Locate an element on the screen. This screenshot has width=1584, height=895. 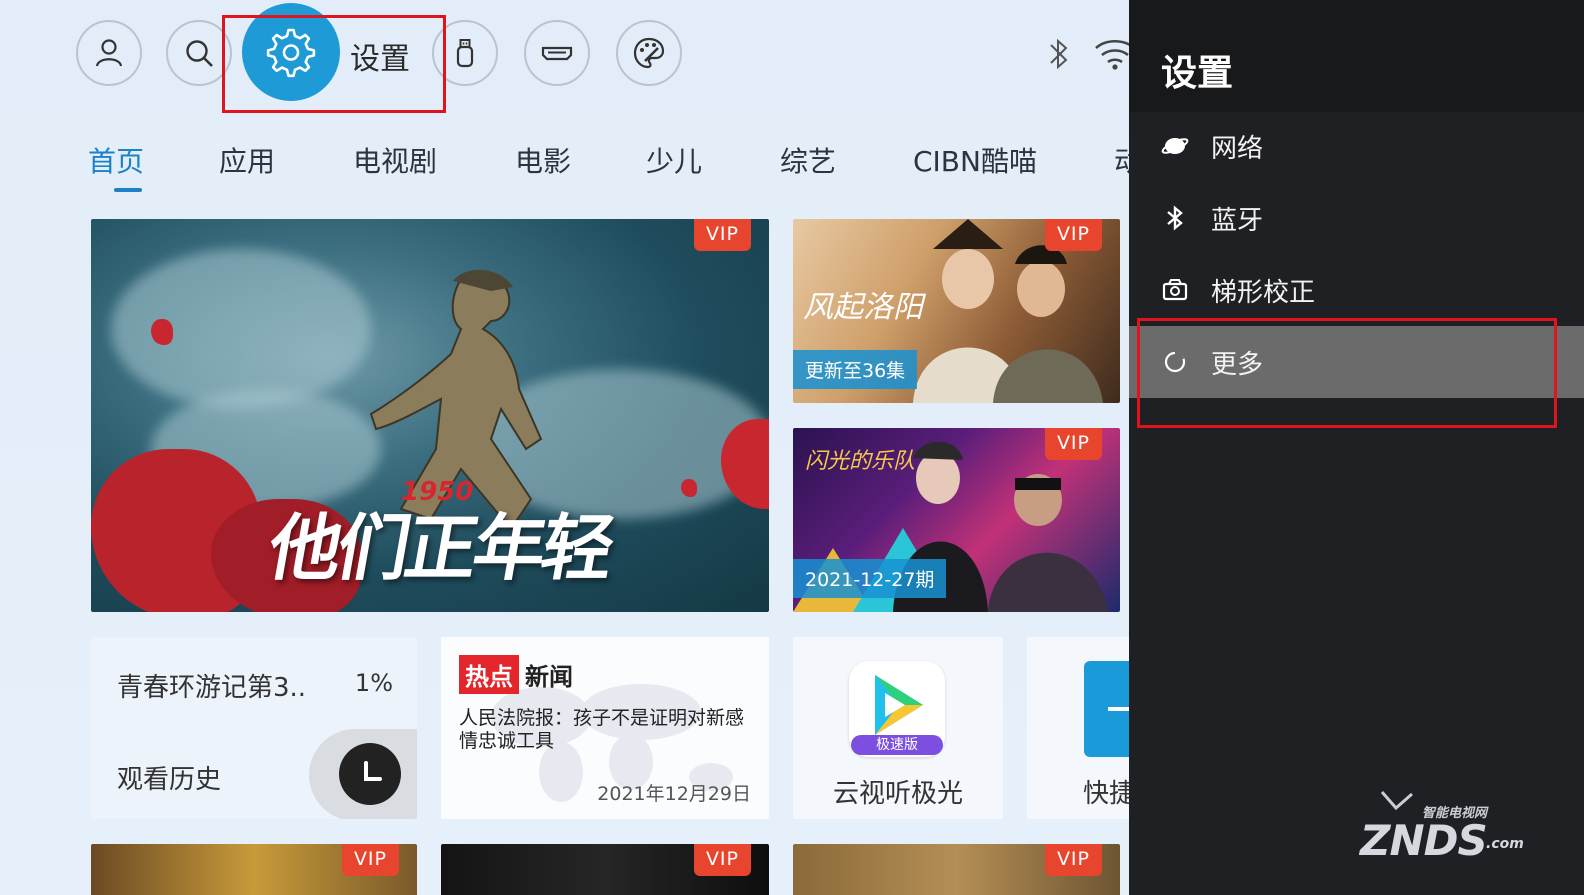
top-bar: 设置 is located at coordinates (570, 55).